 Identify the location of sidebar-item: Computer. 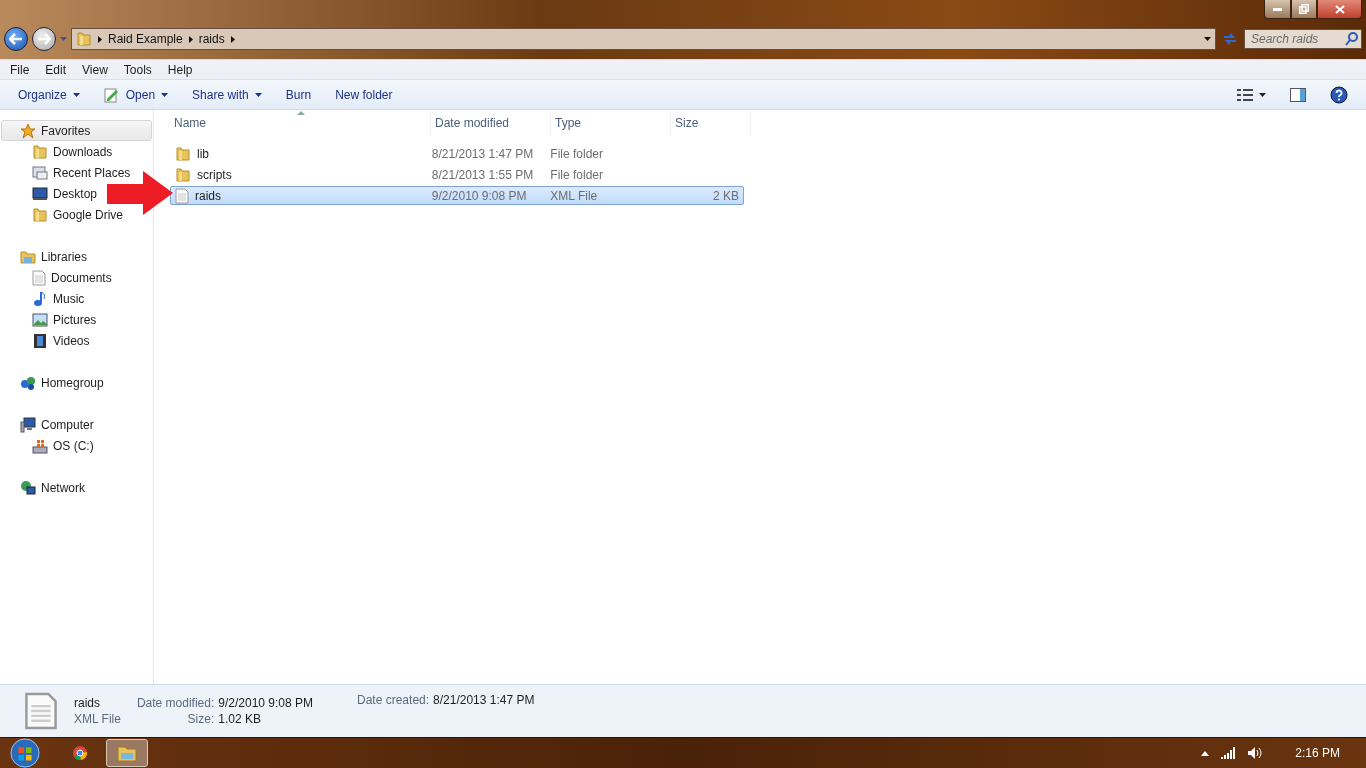
(49, 424).